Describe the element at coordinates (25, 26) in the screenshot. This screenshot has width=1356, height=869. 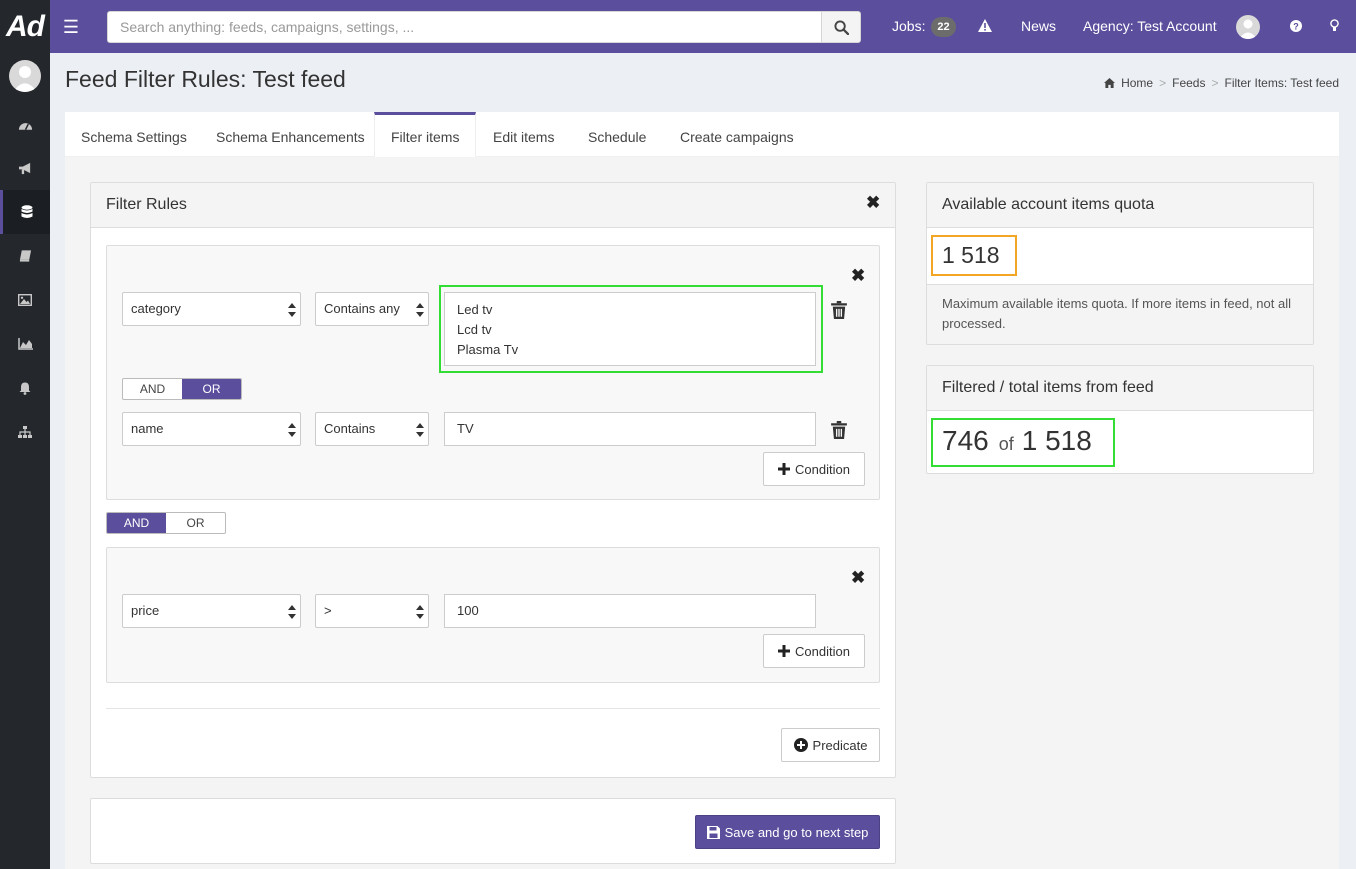
I see `app-logo: Ad` at that location.